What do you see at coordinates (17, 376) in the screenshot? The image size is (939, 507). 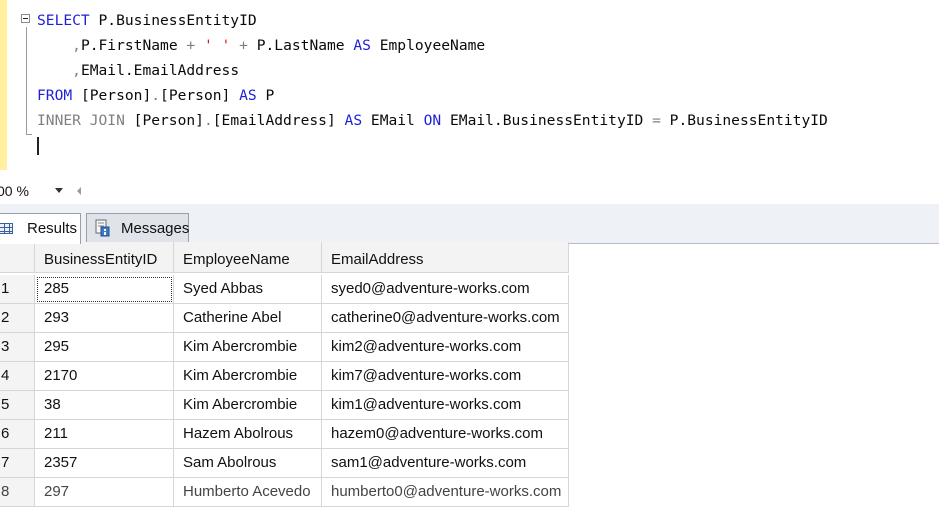 I see `row-number: 4` at bounding box center [17, 376].